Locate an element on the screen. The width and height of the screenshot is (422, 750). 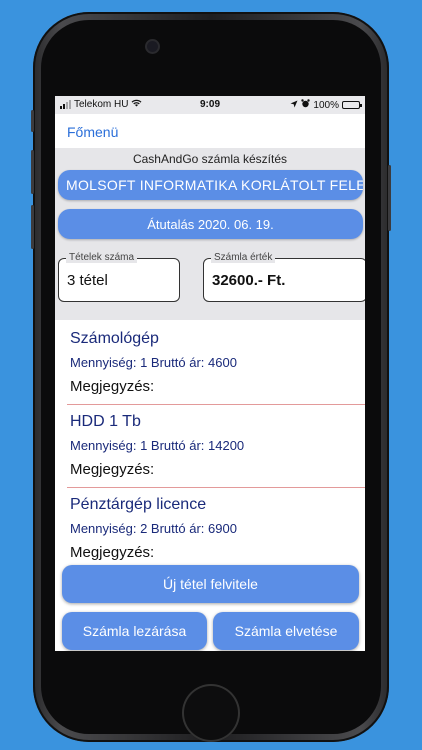
customer-select-button: MOLSOFT INFORMATIKA KORLÁTOLT FELE is located at coordinates (210, 185).